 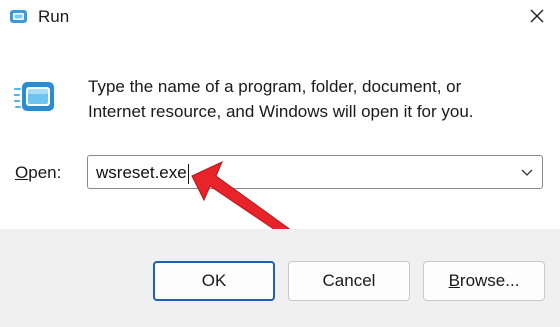 What do you see at coordinates (454, 280) in the screenshot?
I see `browse-accesskey: B` at bounding box center [454, 280].